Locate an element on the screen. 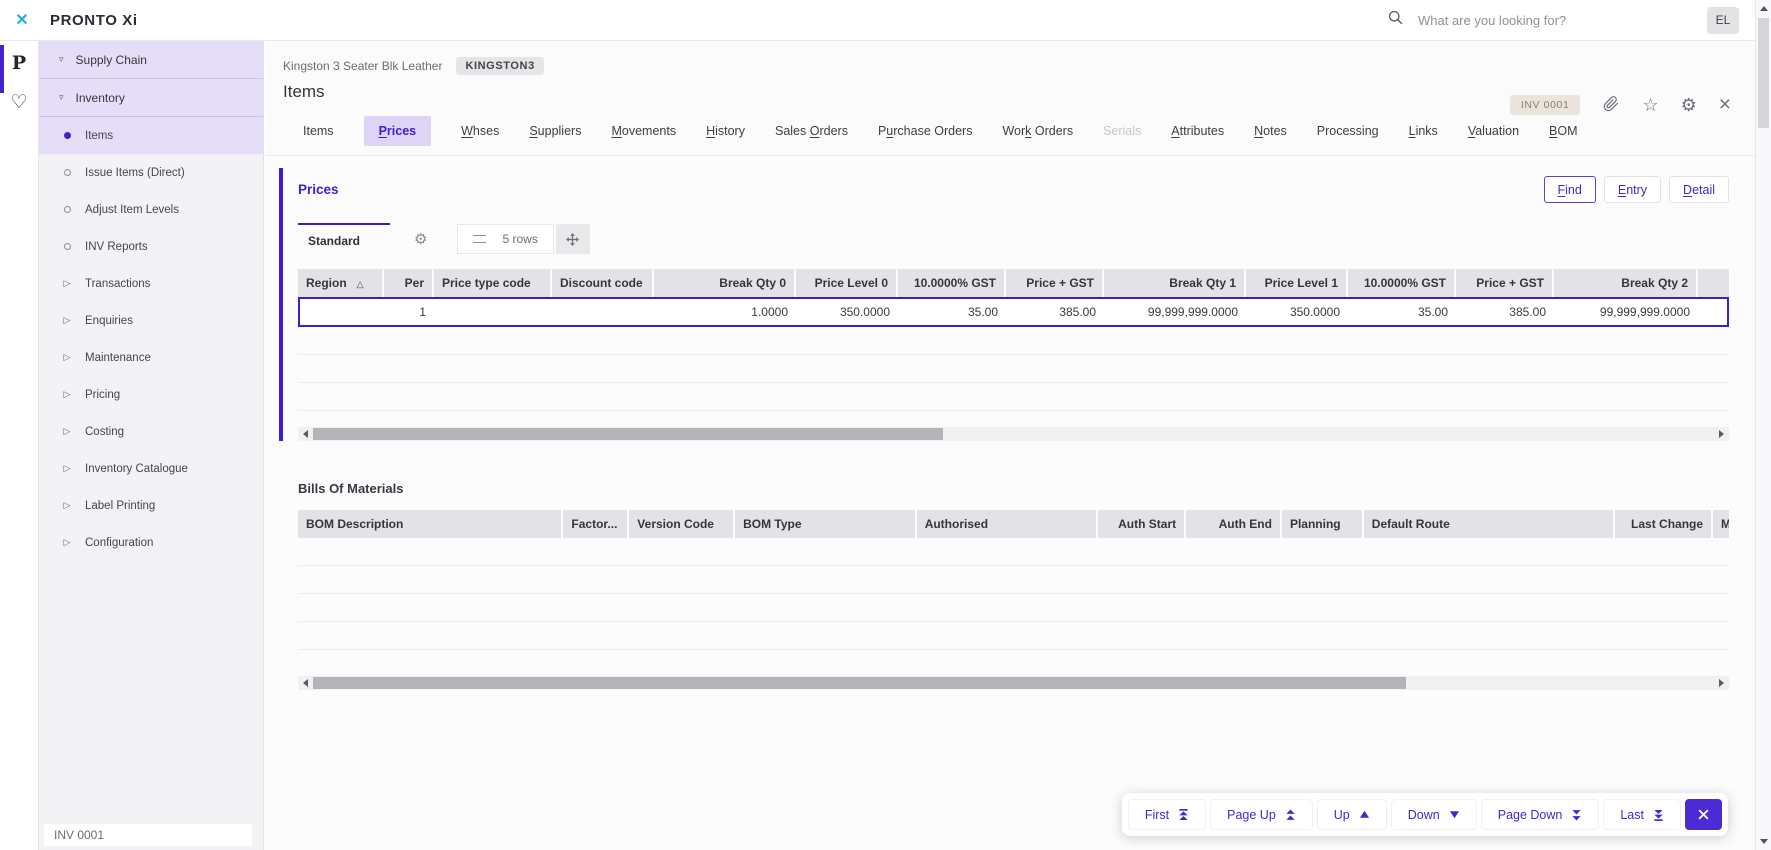  tab-links: Links is located at coordinates (1423, 131).